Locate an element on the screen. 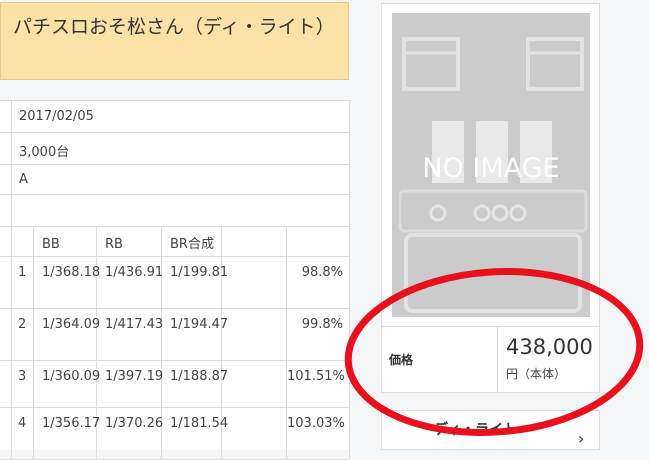 The width and height of the screenshot is (649, 460). probability-header: BB RB BR合成 is located at coordinates (175, 242).